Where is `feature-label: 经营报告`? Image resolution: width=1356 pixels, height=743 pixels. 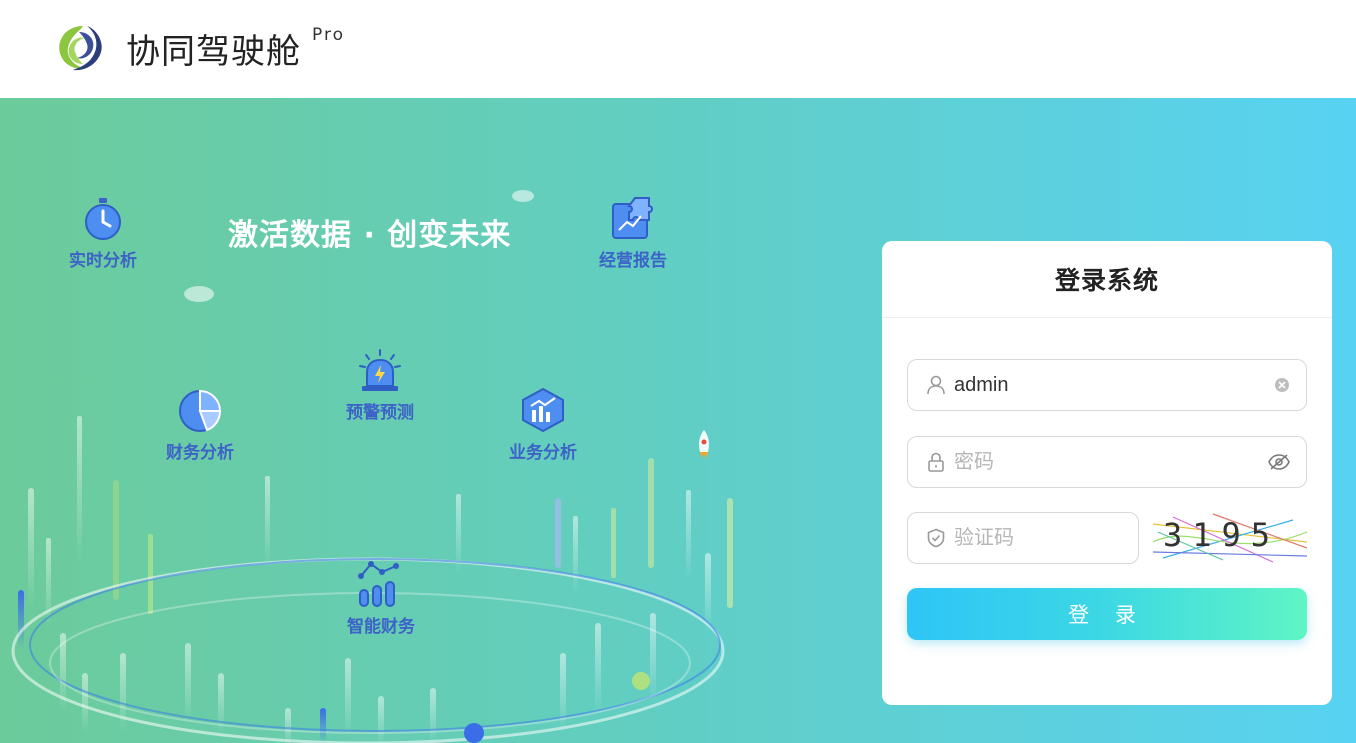 feature-label: 经营报告 is located at coordinates (633, 261).